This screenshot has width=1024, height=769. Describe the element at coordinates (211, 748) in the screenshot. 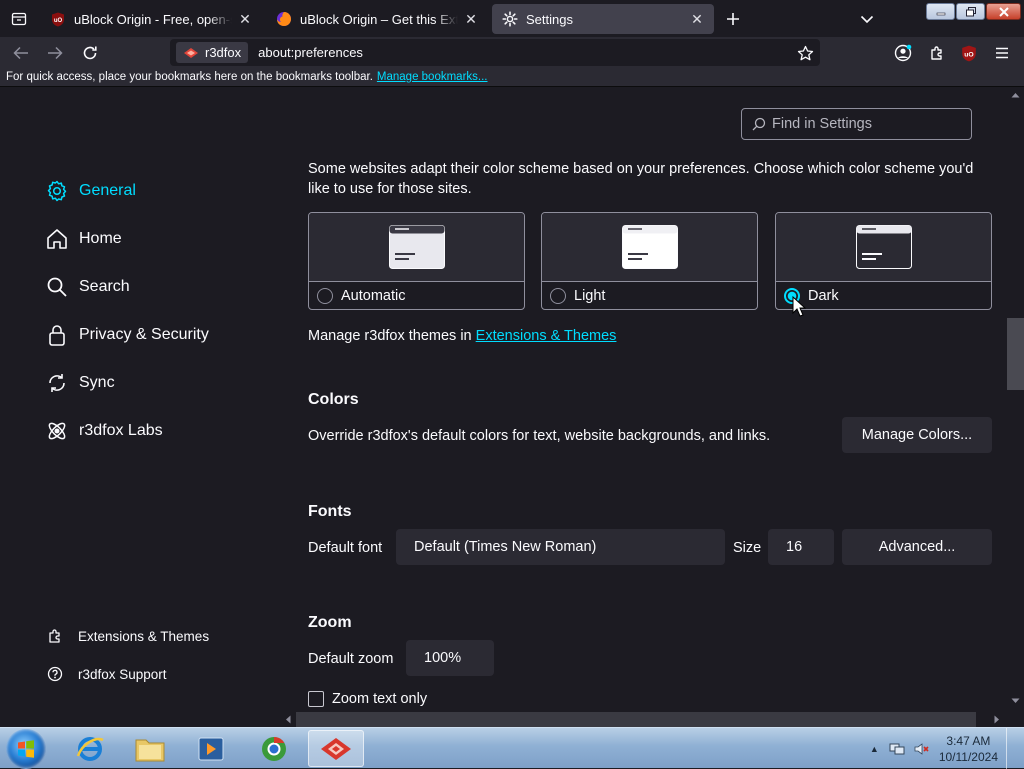

I see `taskbar-media-player` at that location.